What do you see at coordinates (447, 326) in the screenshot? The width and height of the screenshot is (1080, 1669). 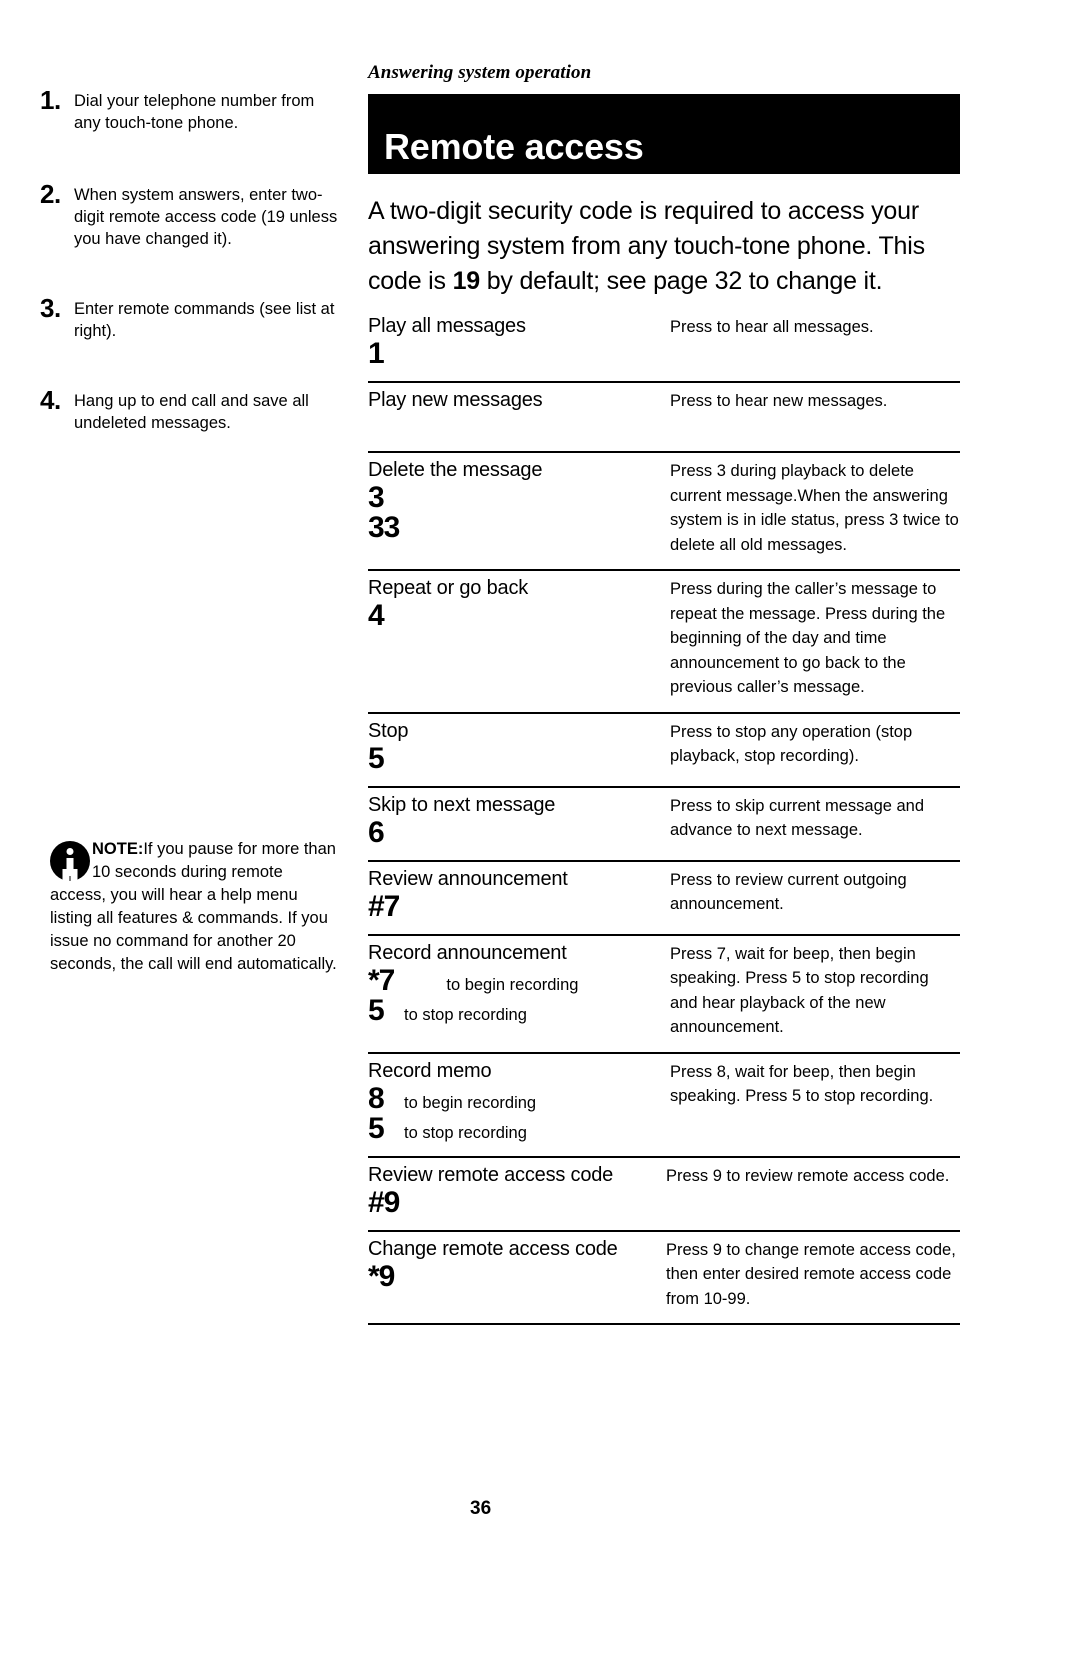 I see `command-name: Play all messages` at bounding box center [447, 326].